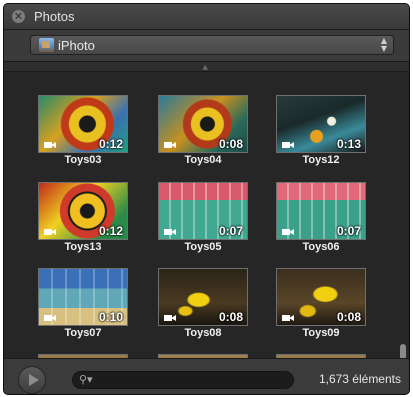 This screenshot has width=413, height=397. What do you see at coordinates (321, 124) in the screenshot?
I see `media-thumbnail: 0:13` at bounding box center [321, 124].